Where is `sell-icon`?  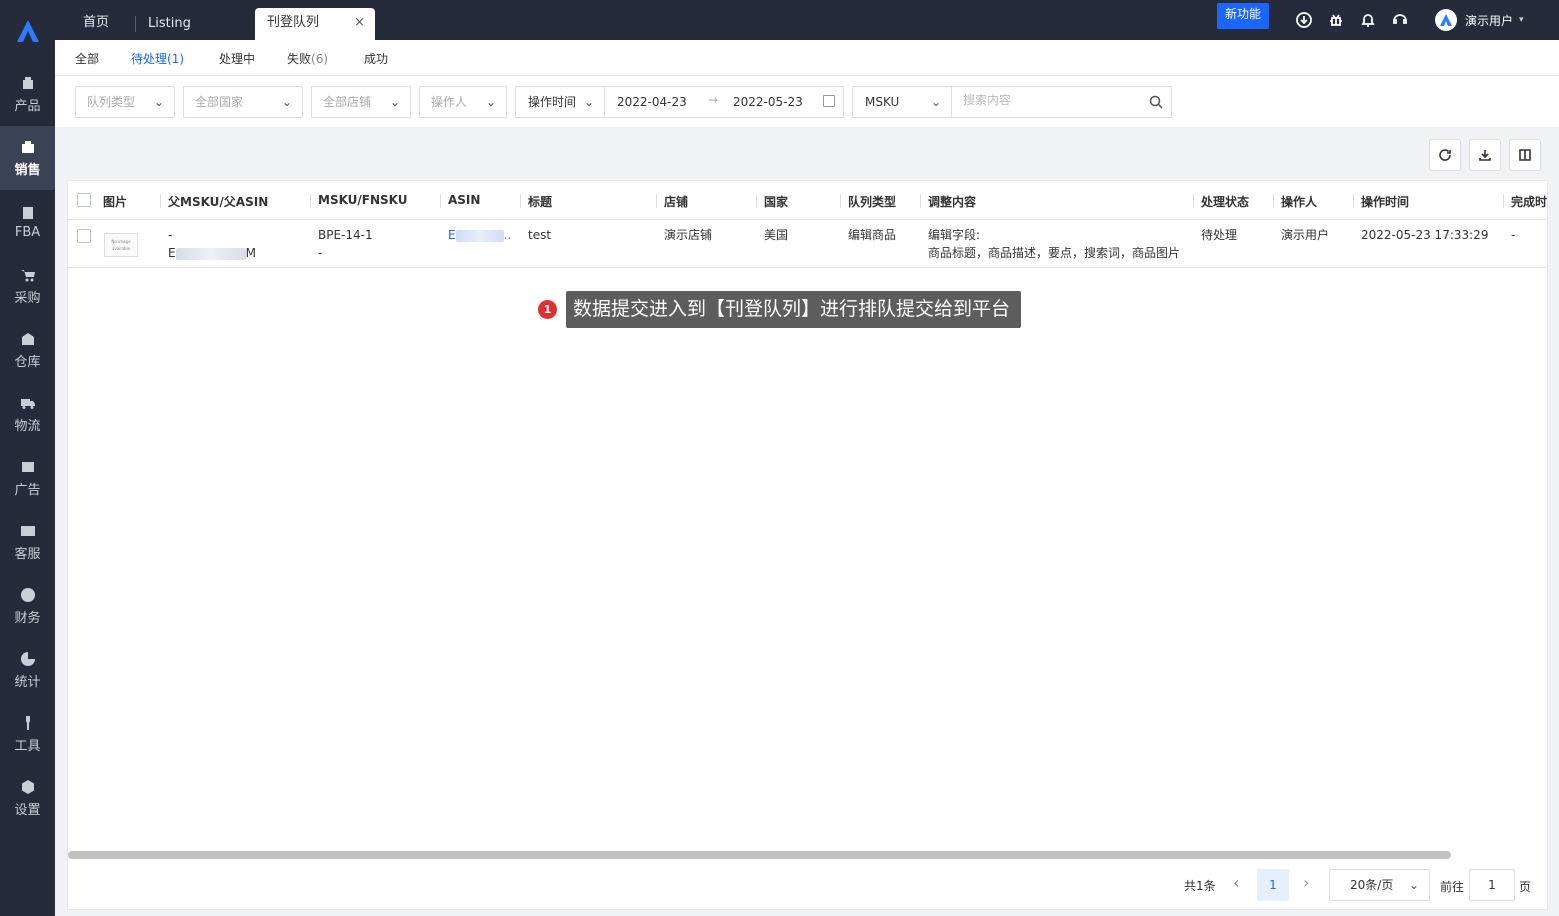 sell-icon is located at coordinates (28, 147).